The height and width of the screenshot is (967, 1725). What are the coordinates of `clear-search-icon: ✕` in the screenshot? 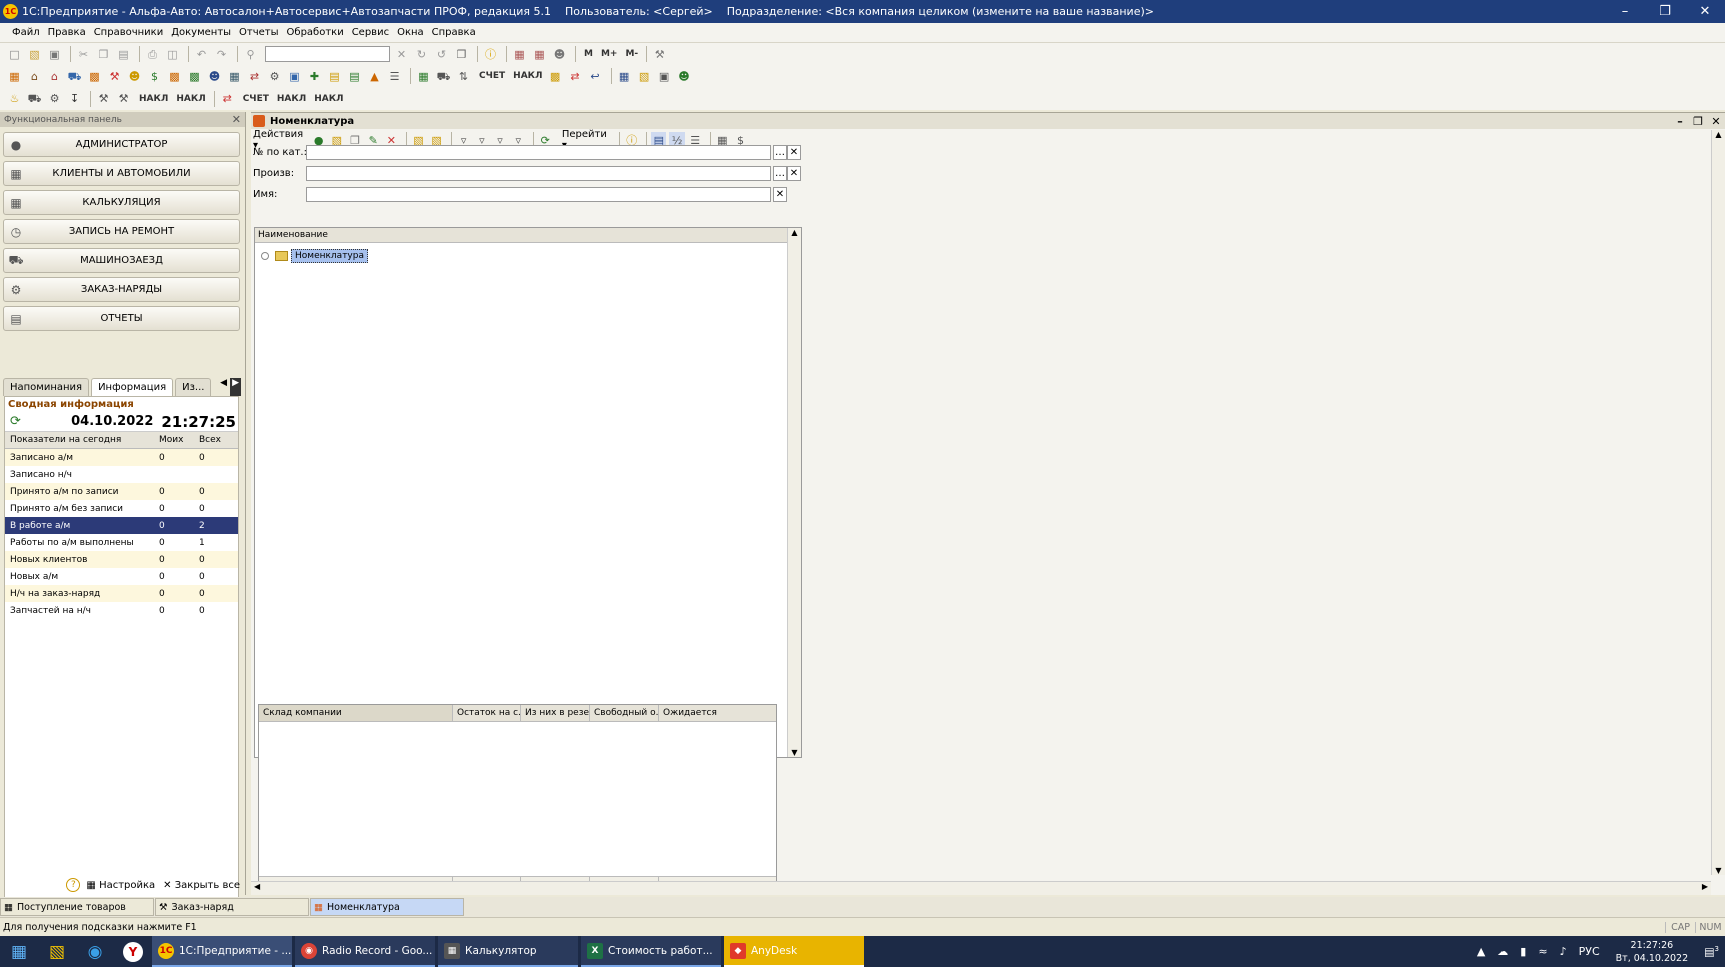 It's located at (401, 54).